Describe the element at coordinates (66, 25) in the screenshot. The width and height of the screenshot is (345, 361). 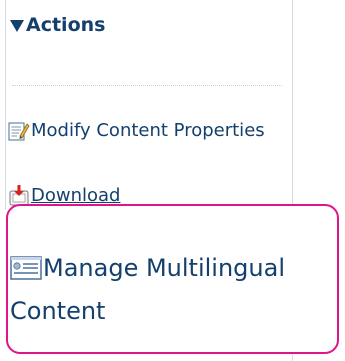
I see `actions-panel-title: Actions` at that location.